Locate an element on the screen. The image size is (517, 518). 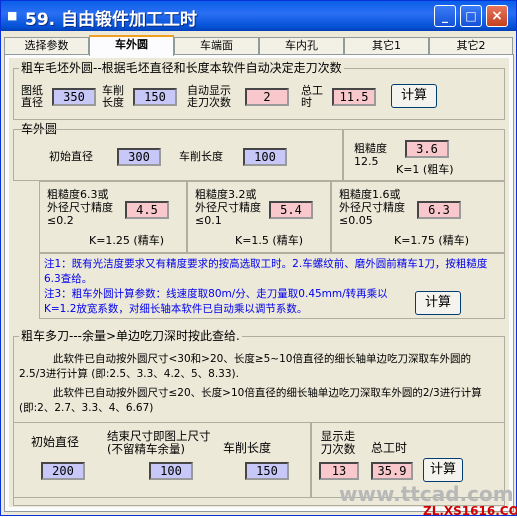
multi-init-dia-field: 200 is located at coordinates (63, 471).